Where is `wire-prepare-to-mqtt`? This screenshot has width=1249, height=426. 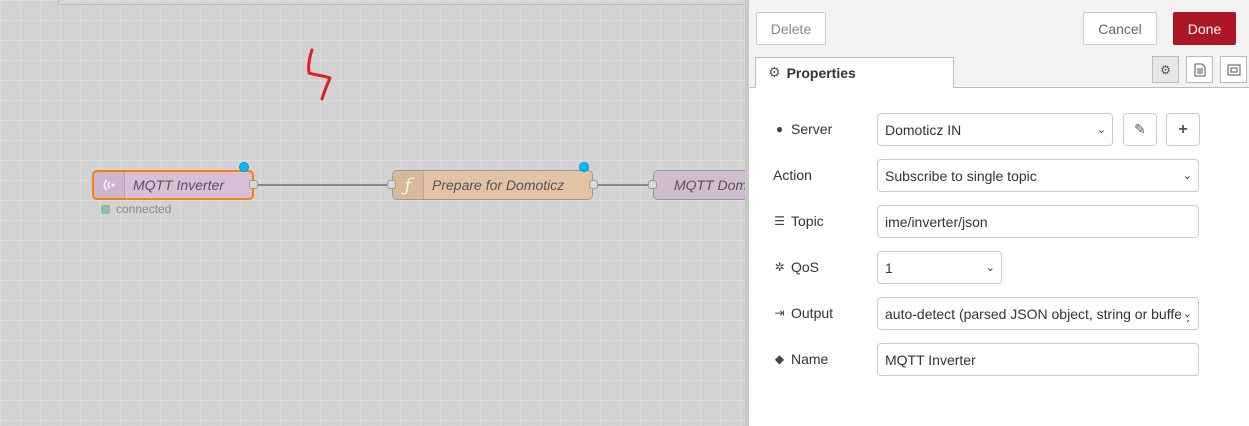 wire-prepare-to-mqtt is located at coordinates (625, 185).